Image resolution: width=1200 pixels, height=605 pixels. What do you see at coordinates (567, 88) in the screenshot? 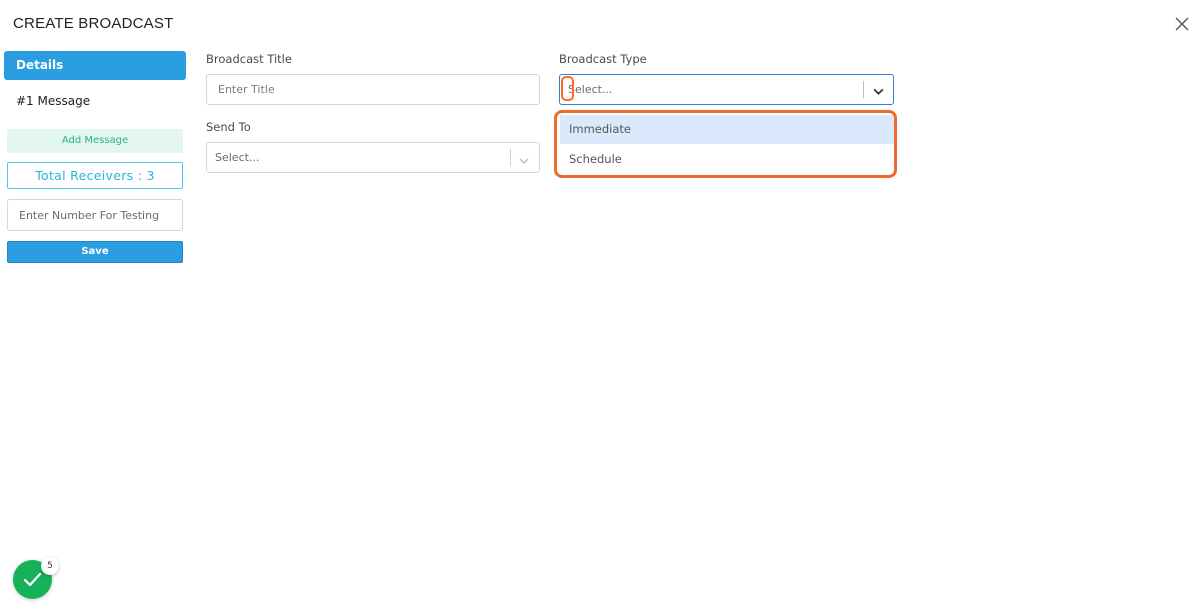
I see `cursor-highlight` at bounding box center [567, 88].